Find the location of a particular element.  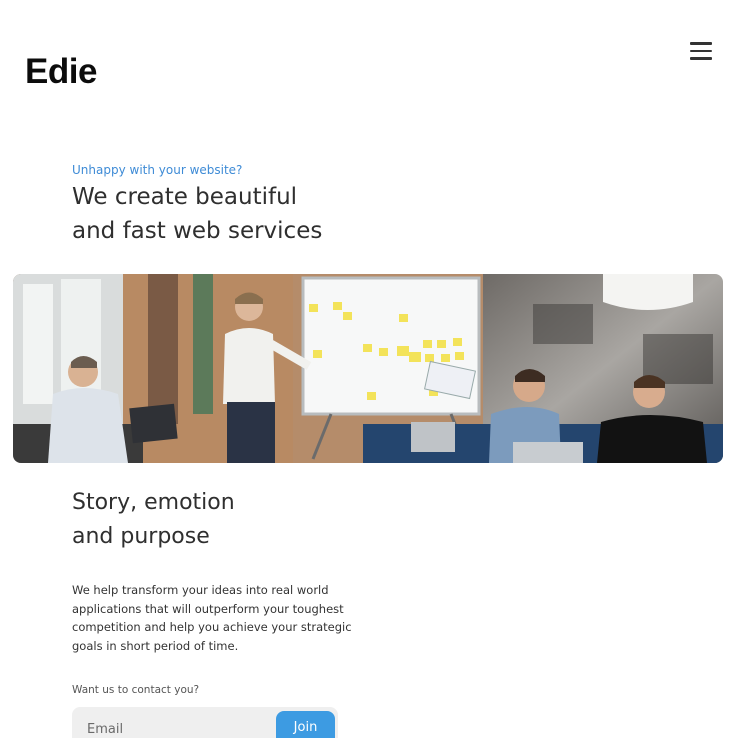

hero-eyebrow: Unhappy with your website? is located at coordinates (157, 170).